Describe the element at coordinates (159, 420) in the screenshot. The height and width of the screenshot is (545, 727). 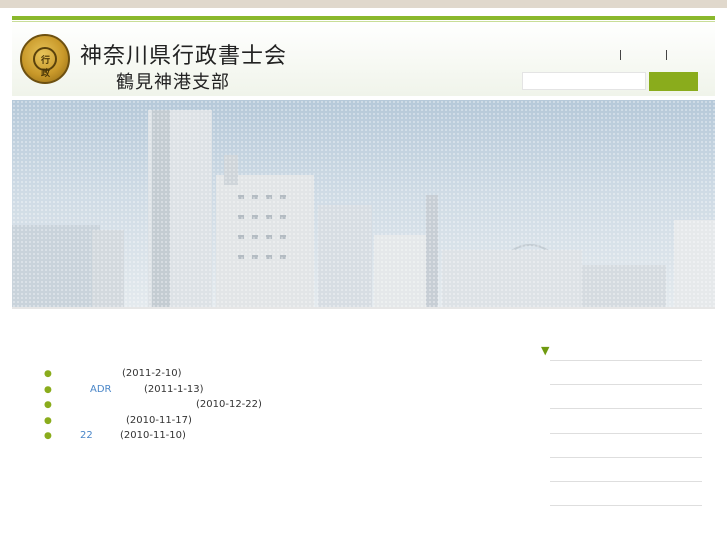
I see `news-date: (2010-11-17)` at that location.